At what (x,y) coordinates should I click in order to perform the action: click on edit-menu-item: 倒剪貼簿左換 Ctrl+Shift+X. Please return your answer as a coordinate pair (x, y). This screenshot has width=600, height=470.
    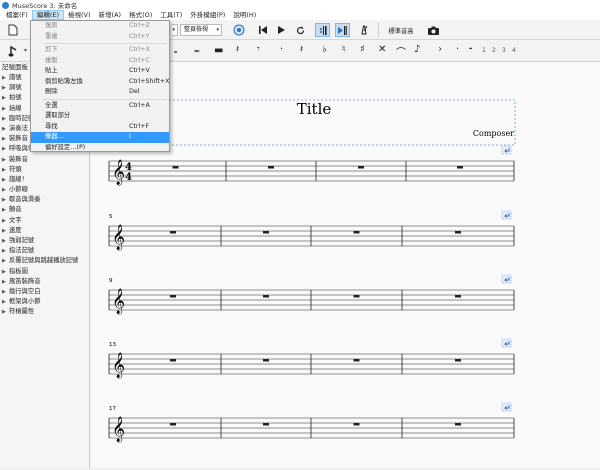
    Looking at the image, I should click on (100, 82).